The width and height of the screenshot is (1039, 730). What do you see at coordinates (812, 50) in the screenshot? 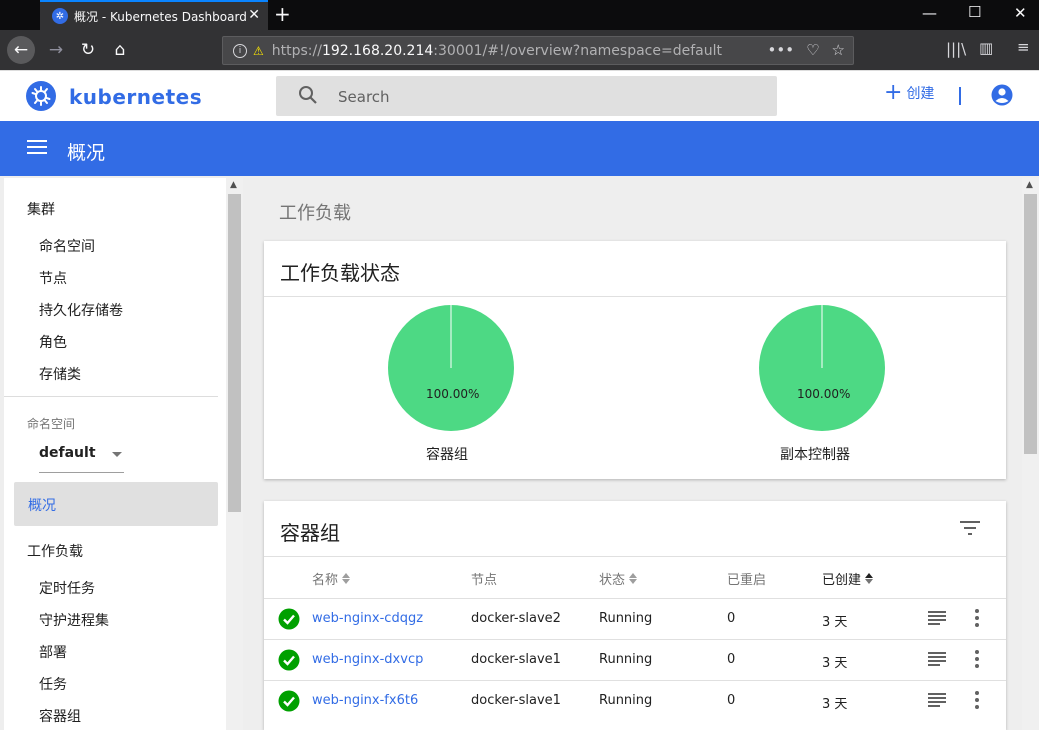
I see `pocket-icon: ♡` at bounding box center [812, 50].